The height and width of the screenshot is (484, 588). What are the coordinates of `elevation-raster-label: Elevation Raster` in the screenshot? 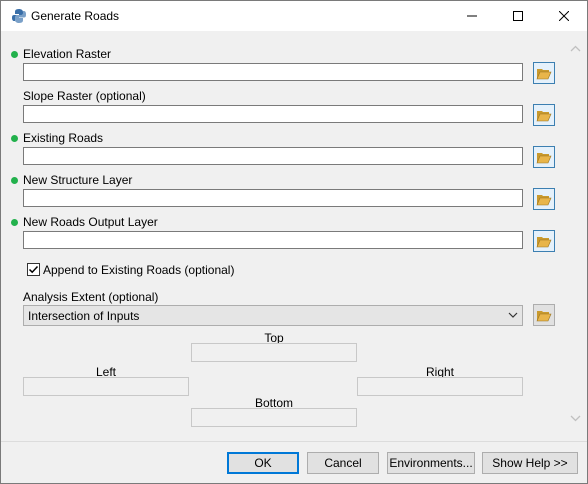 It's located at (67, 54).